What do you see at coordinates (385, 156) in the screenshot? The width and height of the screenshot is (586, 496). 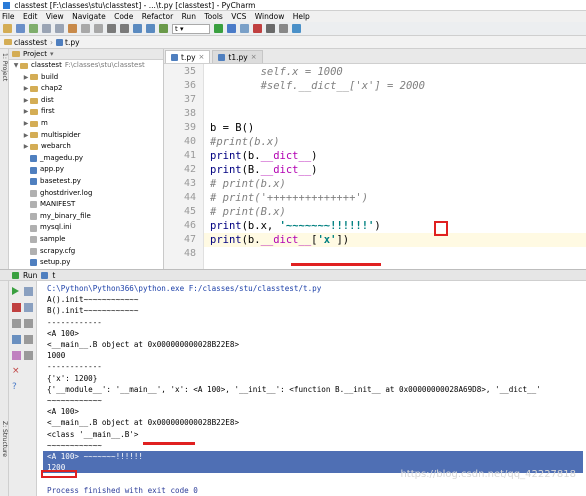 I see `code-line: 41 print(b.__dict__)` at bounding box center [385, 156].